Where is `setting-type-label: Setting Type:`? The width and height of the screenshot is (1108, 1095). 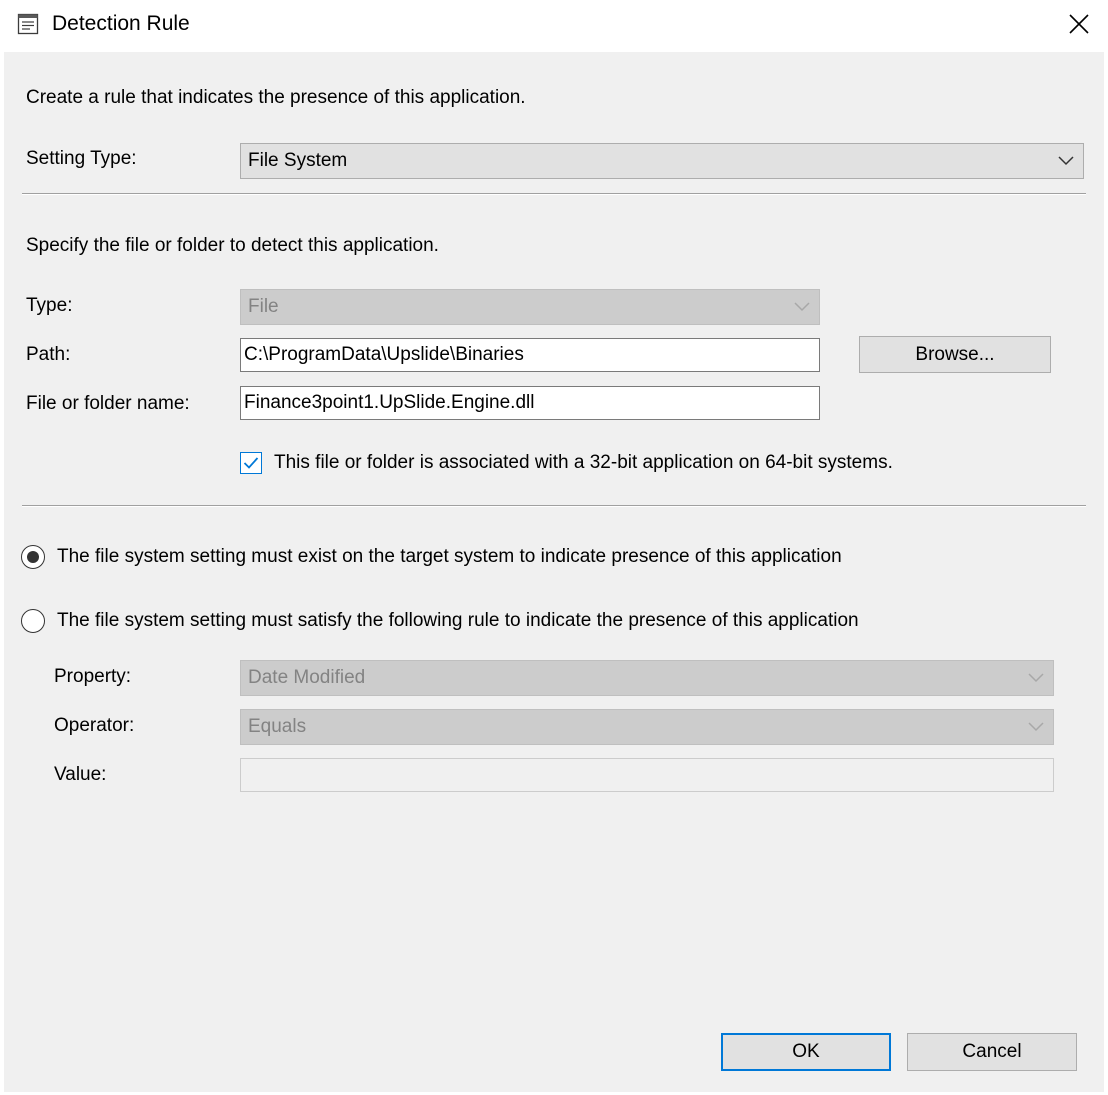
setting-type-label: Setting Type: is located at coordinates (81, 158).